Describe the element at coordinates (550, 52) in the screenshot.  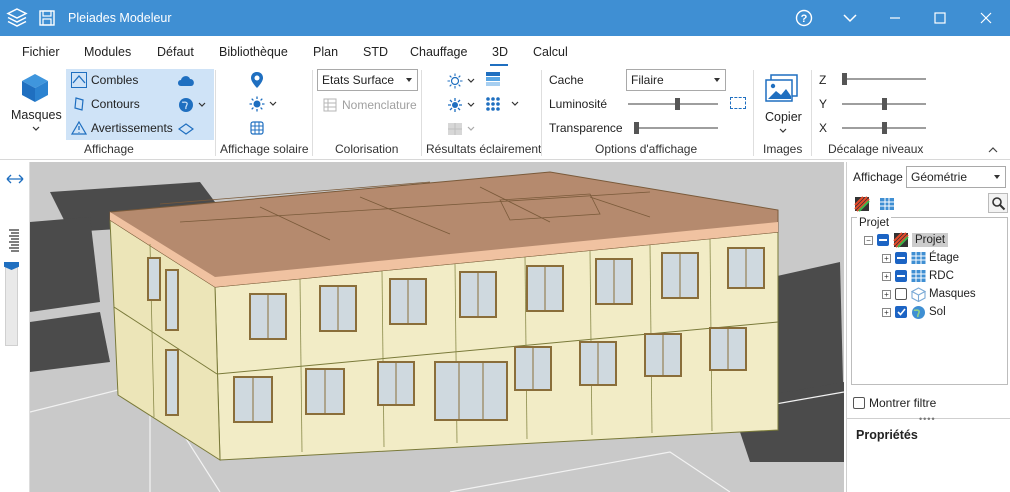
I see `menu-calcul: Calcul` at that location.